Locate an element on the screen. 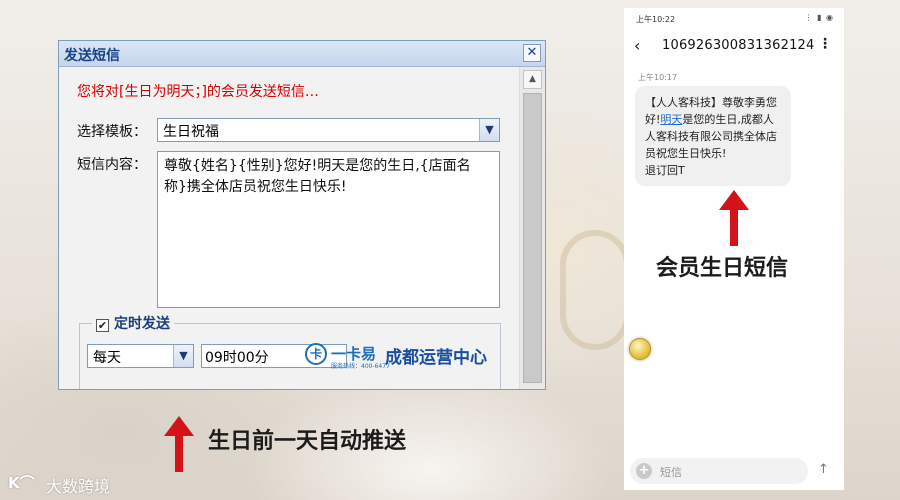  dialog-scrollbar: ▲ is located at coordinates (532, 228).